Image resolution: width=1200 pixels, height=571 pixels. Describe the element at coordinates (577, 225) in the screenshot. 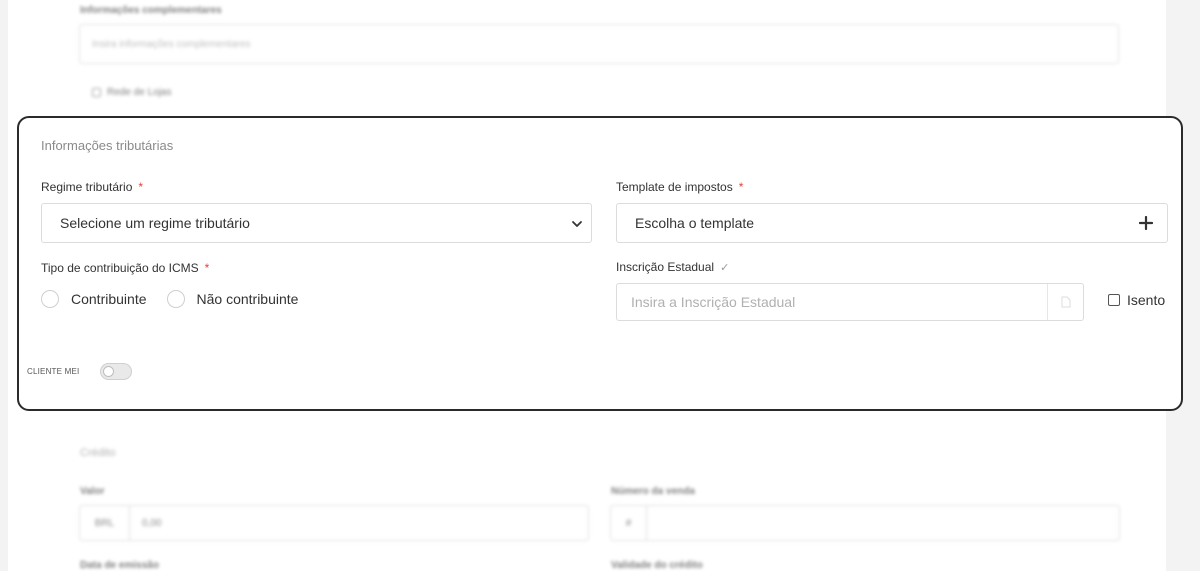

I see `chevron-down-icon` at that location.